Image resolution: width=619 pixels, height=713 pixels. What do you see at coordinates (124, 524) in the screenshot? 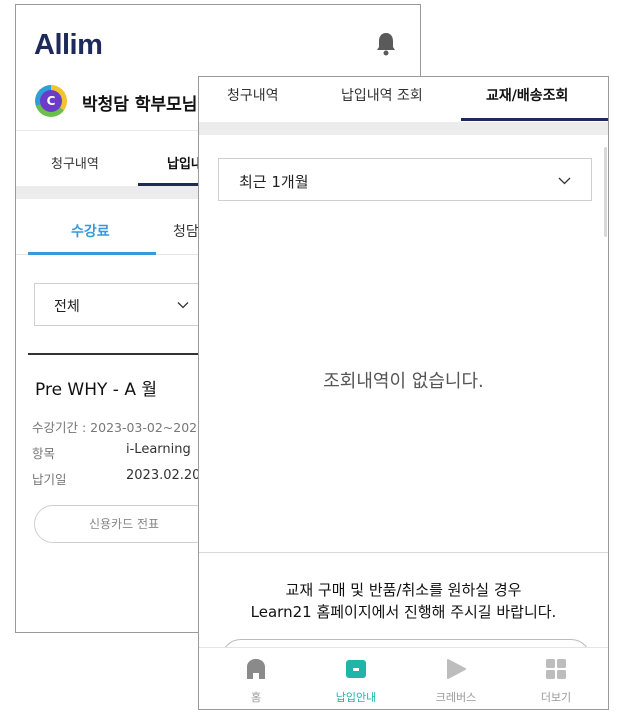
I see `card-receipt-button: 신용카드 전표` at bounding box center [124, 524].